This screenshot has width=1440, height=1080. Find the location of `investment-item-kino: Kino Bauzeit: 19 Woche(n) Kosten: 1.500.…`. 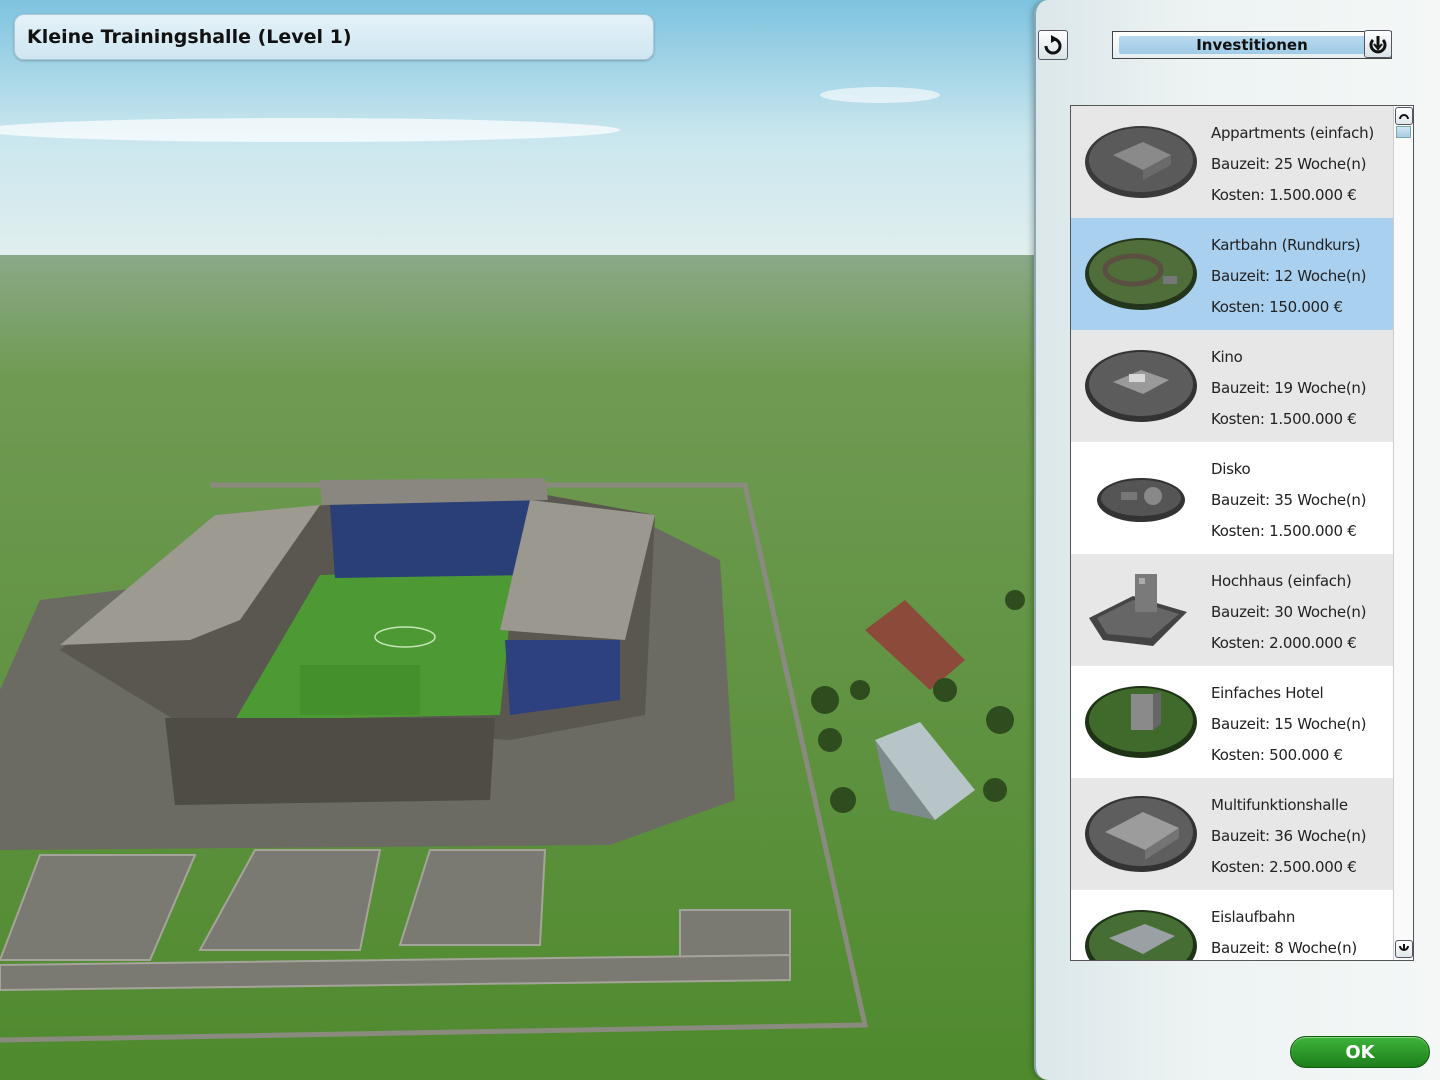

investment-item-kino: Kino Bauzeit: 19 Woche(n) Kosten: 1.500.… is located at coordinates (1232, 386).